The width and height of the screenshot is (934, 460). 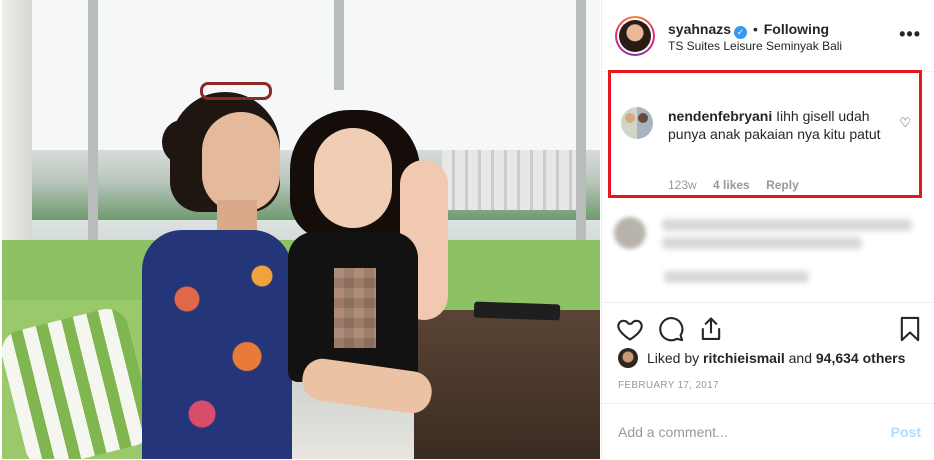 What do you see at coordinates (630, 233) in the screenshot?
I see `blurred-avatar` at bounding box center [630, 233].